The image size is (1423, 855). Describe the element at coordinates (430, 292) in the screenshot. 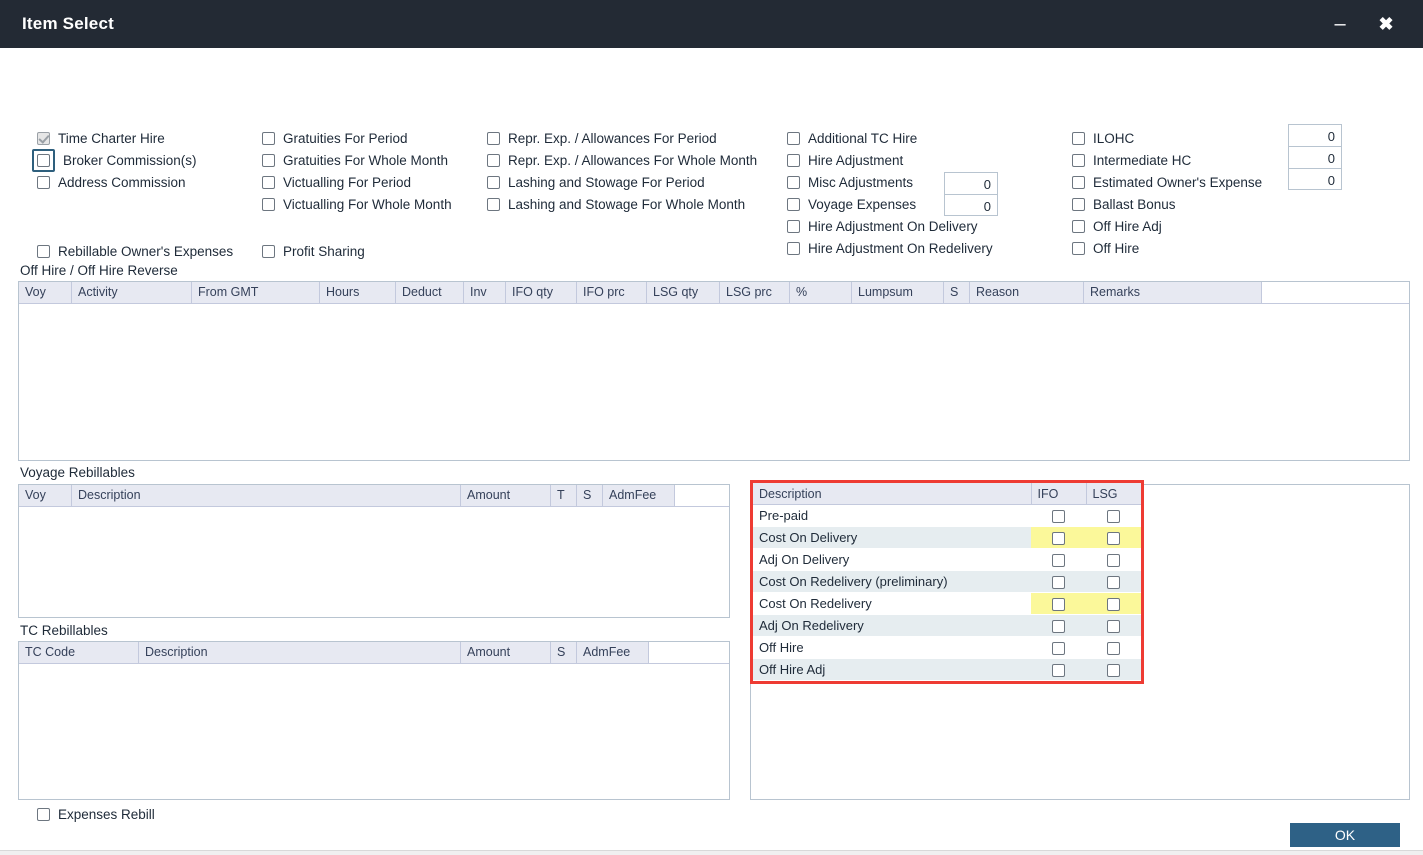

I see `off-hire-header-deduct: Deduct` at that location.